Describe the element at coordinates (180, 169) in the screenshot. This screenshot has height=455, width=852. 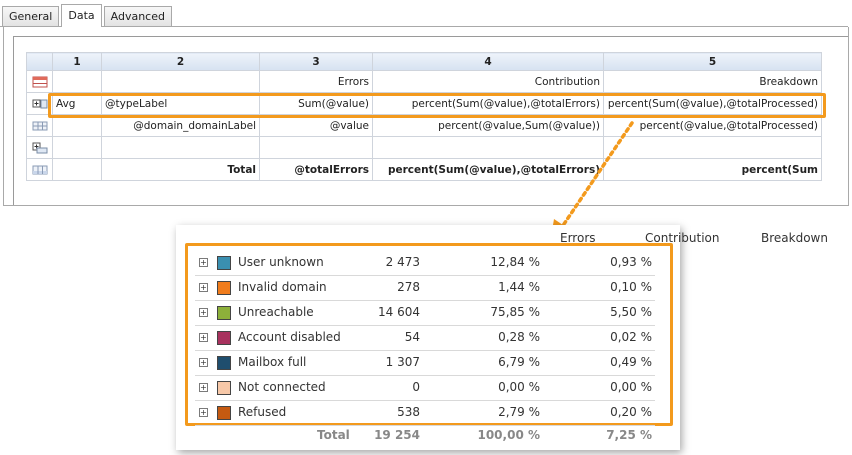
I see `grid-cell: Total` at that location.